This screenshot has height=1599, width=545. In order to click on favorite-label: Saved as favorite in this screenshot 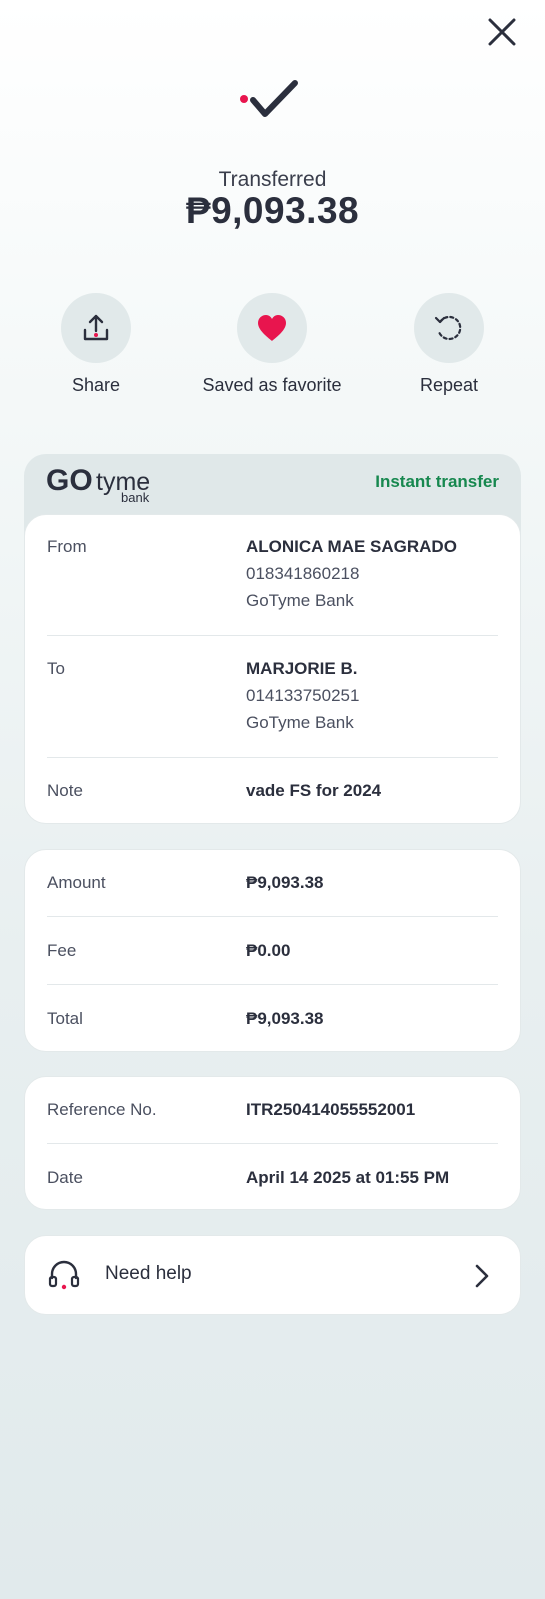, I will do `click(272, 385)`.